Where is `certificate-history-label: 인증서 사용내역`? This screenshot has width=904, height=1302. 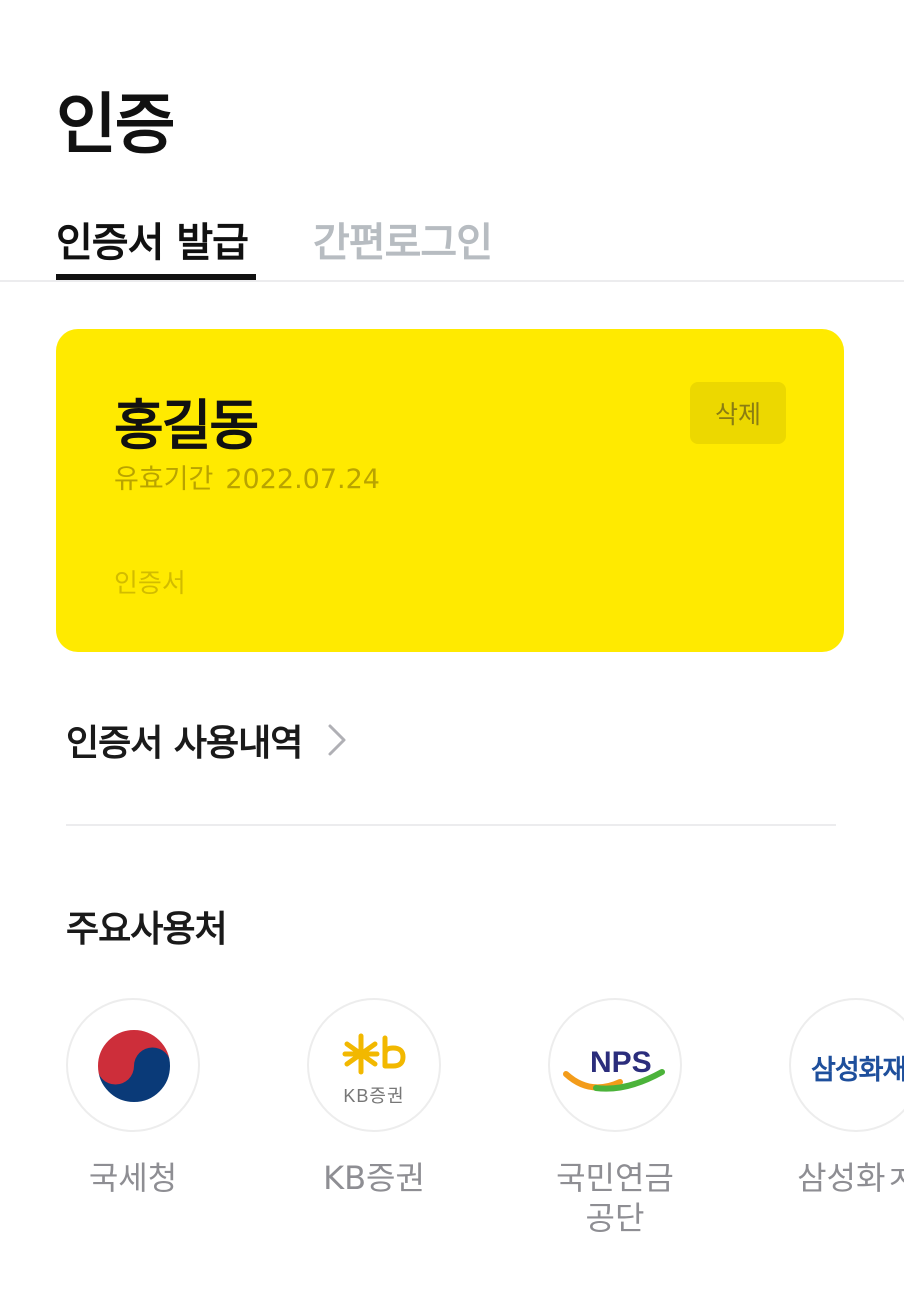
certificate-history-label: 인증서 사용내역 is located at coordinates (184, 743).